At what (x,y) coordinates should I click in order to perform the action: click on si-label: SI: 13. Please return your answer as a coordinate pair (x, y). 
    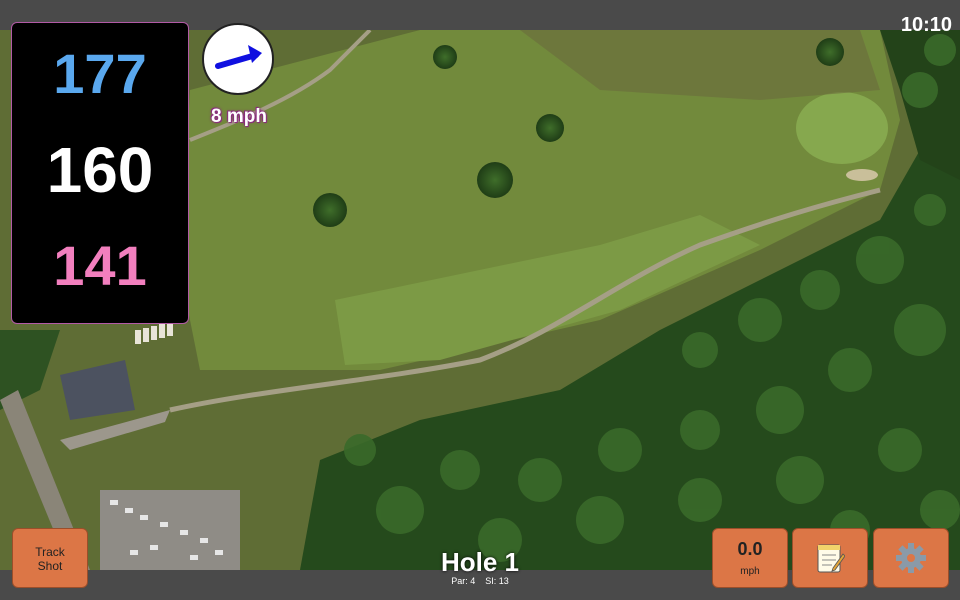
    Looking at the image, I should click on (497, 581).